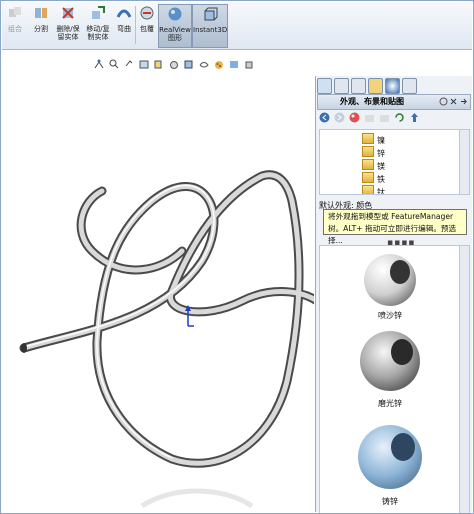 This screenshot has height=514, width=474. What do you see at coordinates (189, 64) in the screenshot?
I see `display-style-icon` at bounding box center [189, 64].